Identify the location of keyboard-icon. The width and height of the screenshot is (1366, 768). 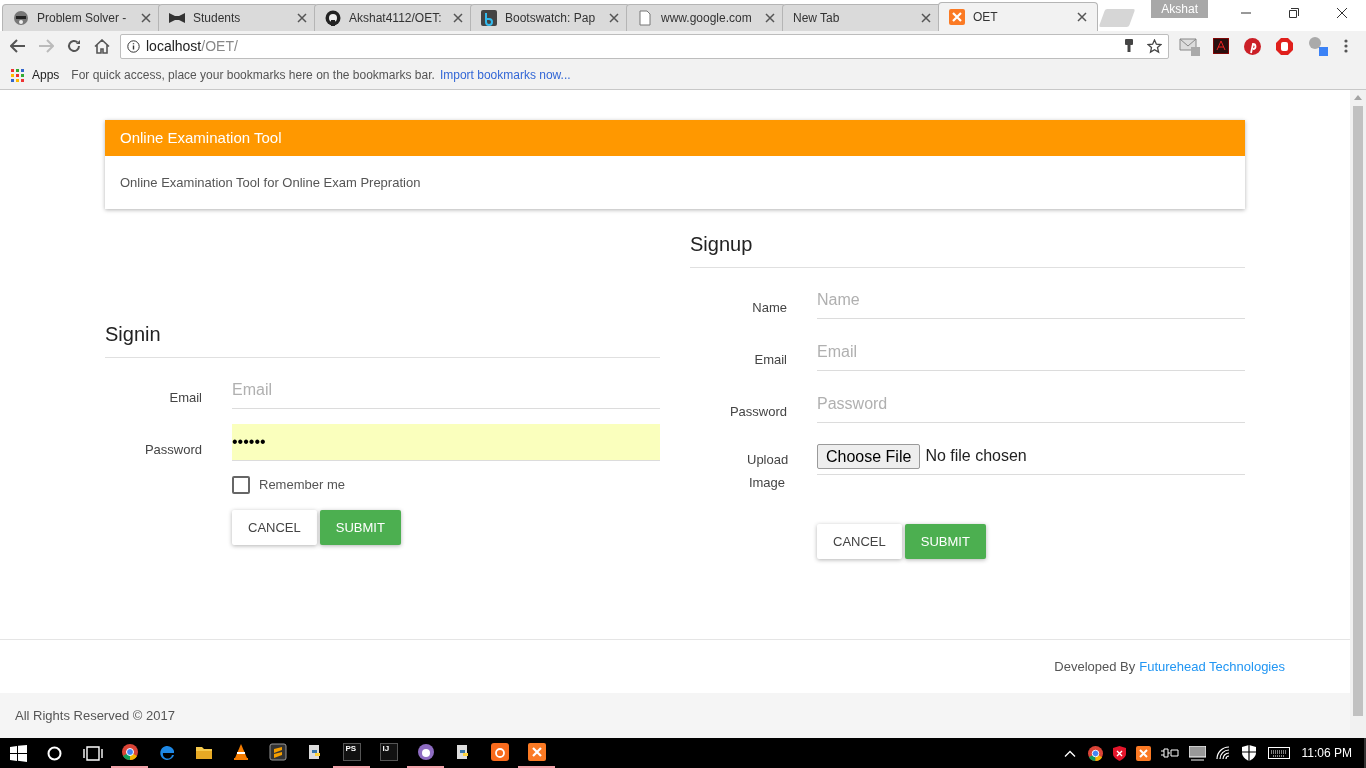
(1278, 753).